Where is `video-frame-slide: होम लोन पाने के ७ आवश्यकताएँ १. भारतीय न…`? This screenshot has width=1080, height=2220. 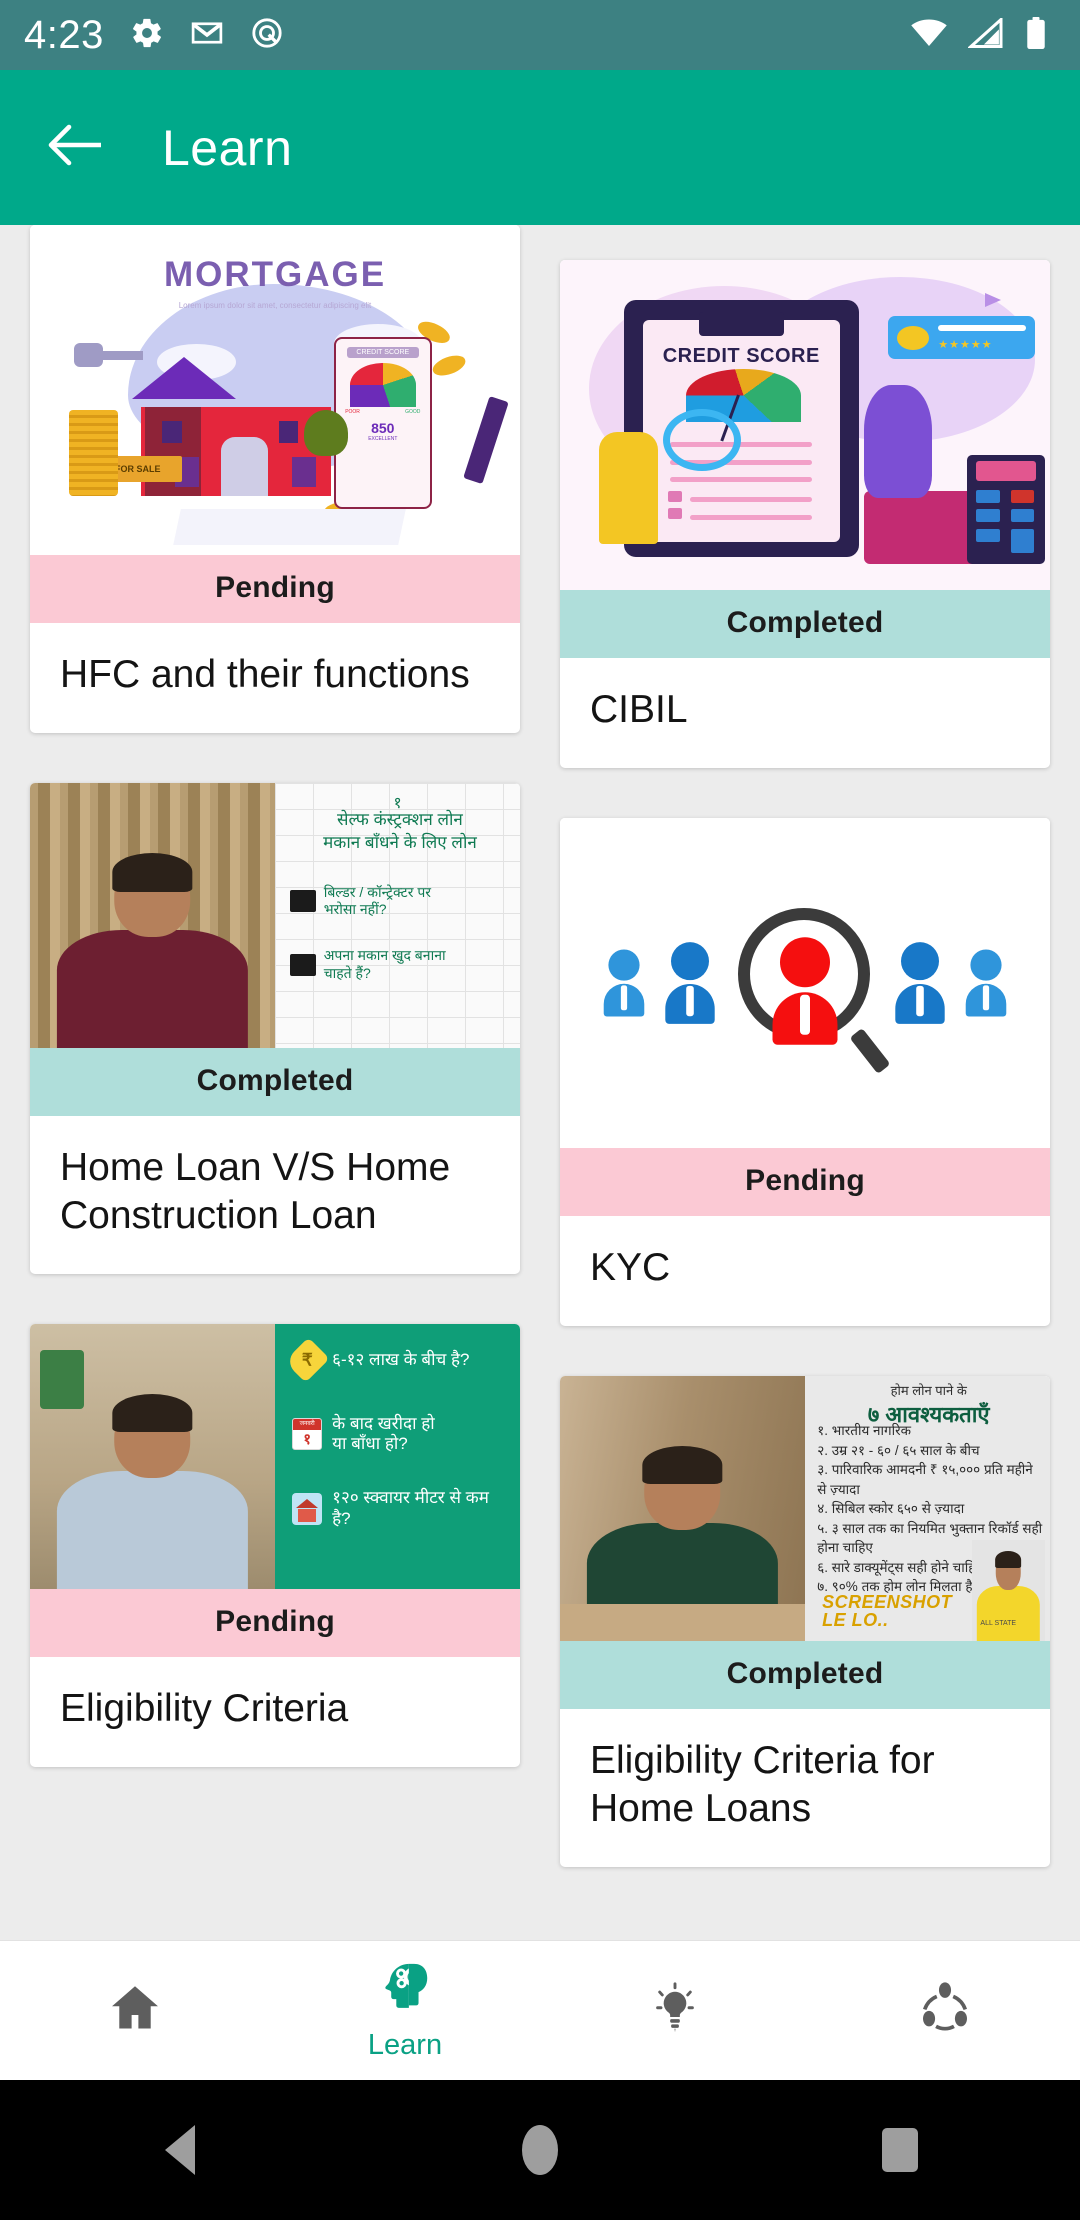 video-frame-slide: होम लोन पाने के ७ आवश्यकताएँ १. भारतीय न… is located at coordinates (927, 1508).